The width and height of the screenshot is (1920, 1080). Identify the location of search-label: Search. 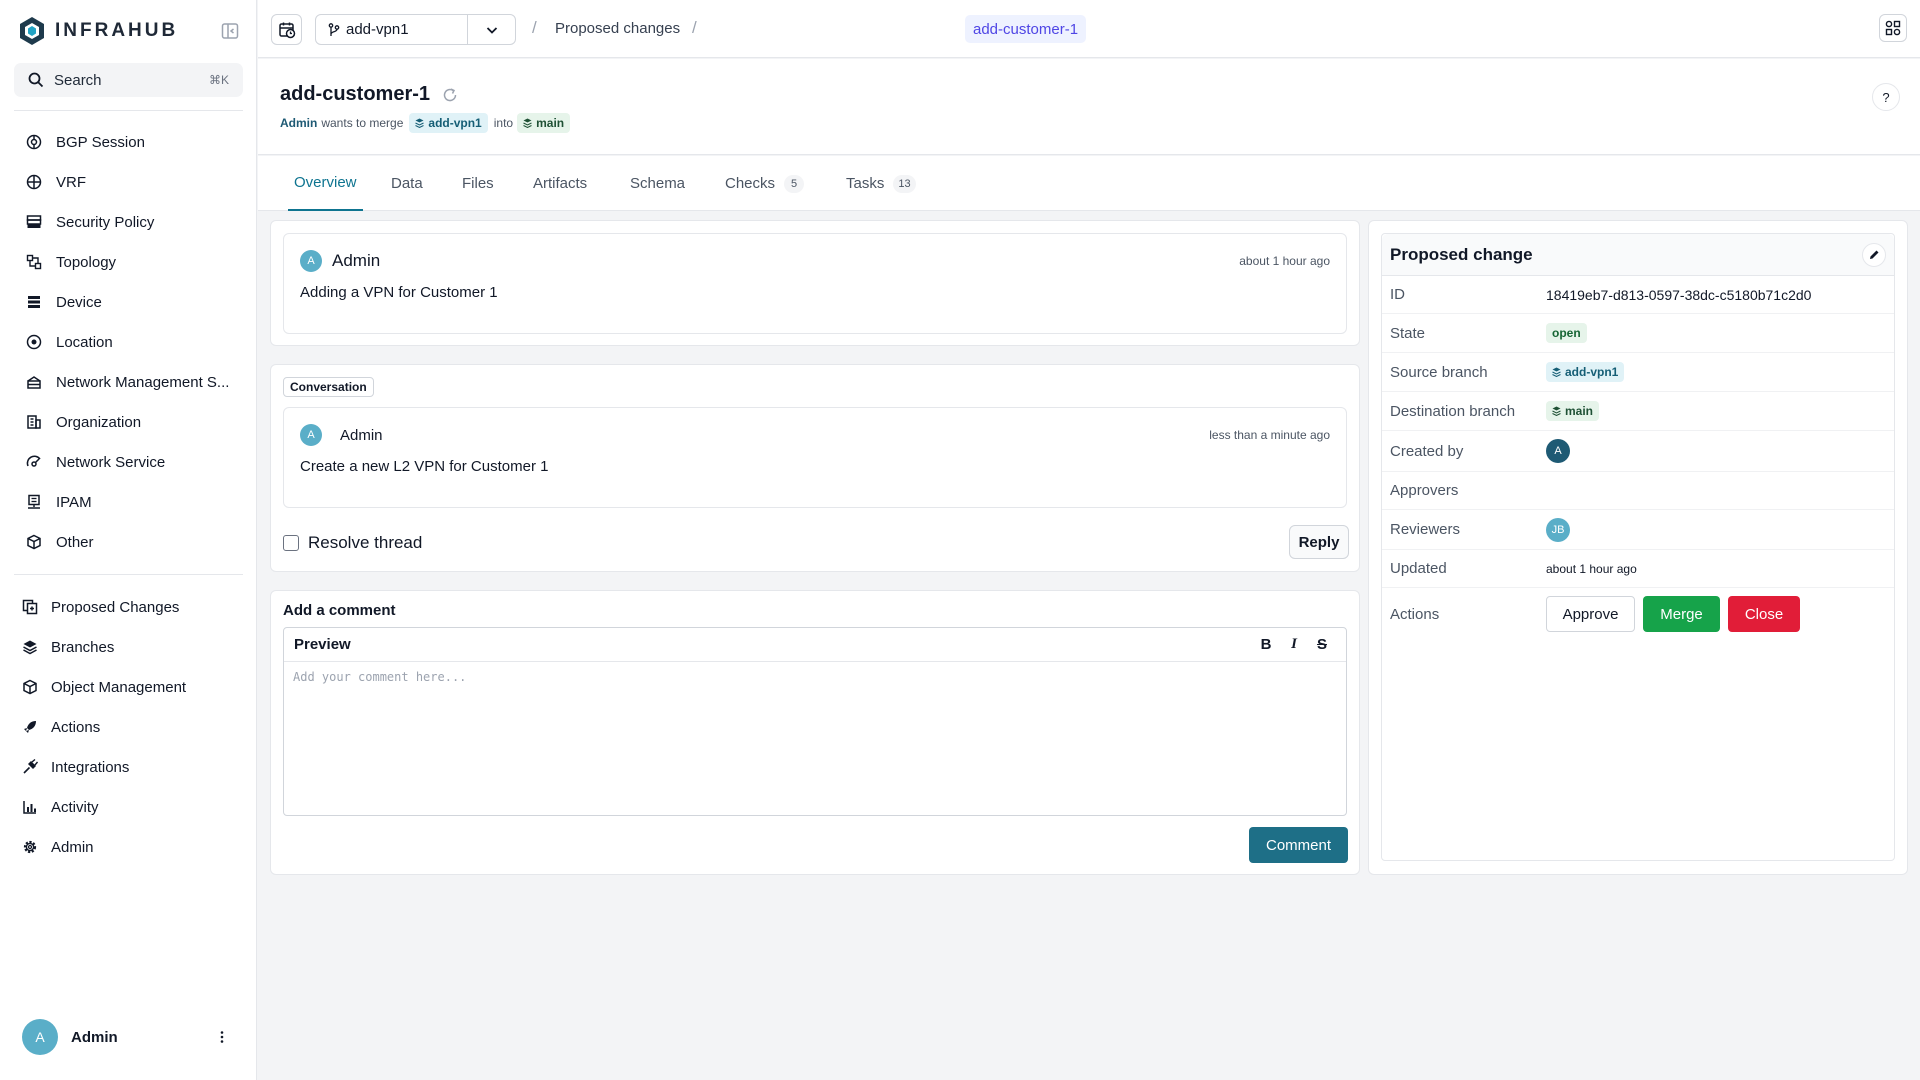
(78, 80).